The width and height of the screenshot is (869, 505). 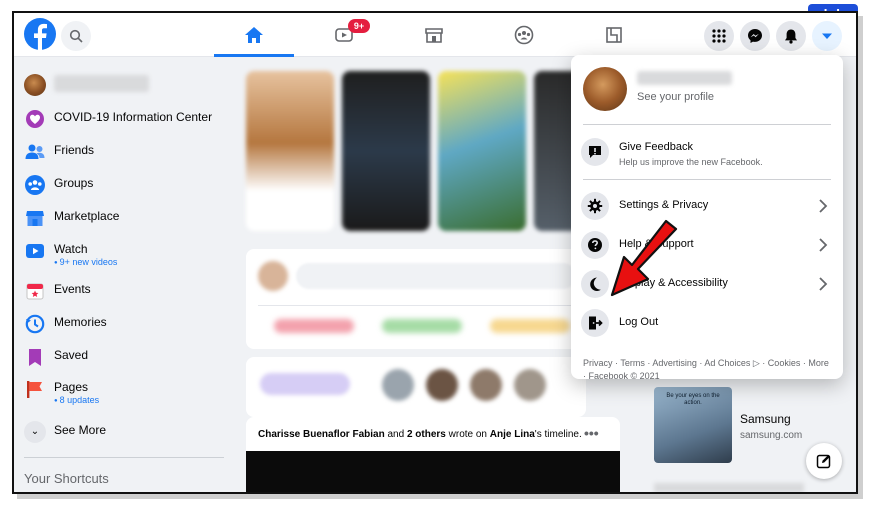 What do you see at coordinates (664, 205) in the screenshot?
I see `menu-item-label: Settings & Privacy` at bounding box center [664, 205].